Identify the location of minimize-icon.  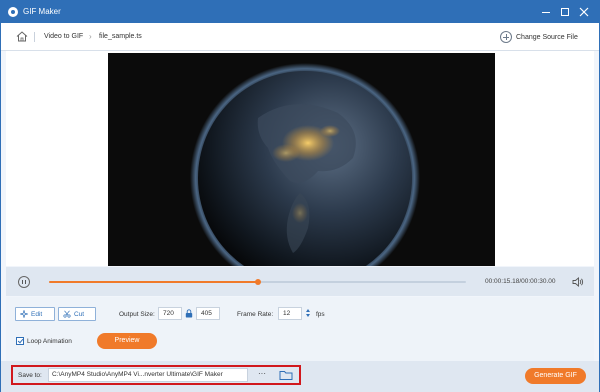
(546, 12).